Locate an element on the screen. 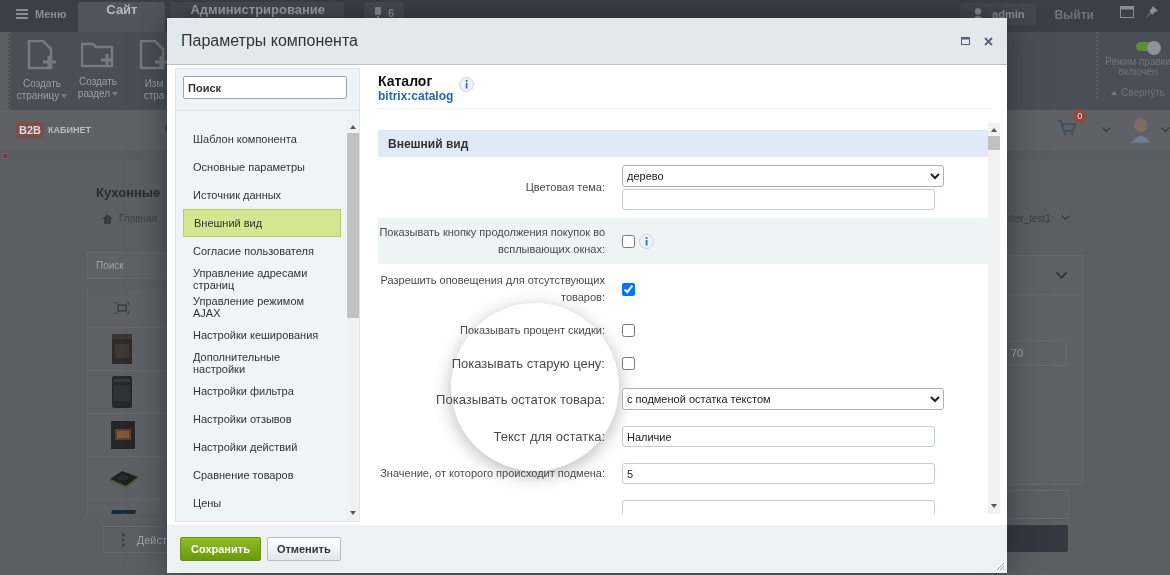 The width and height of the screenshot is (1170, 575). nav-item: Настройки фильтра is located at coordinates (262, 391).